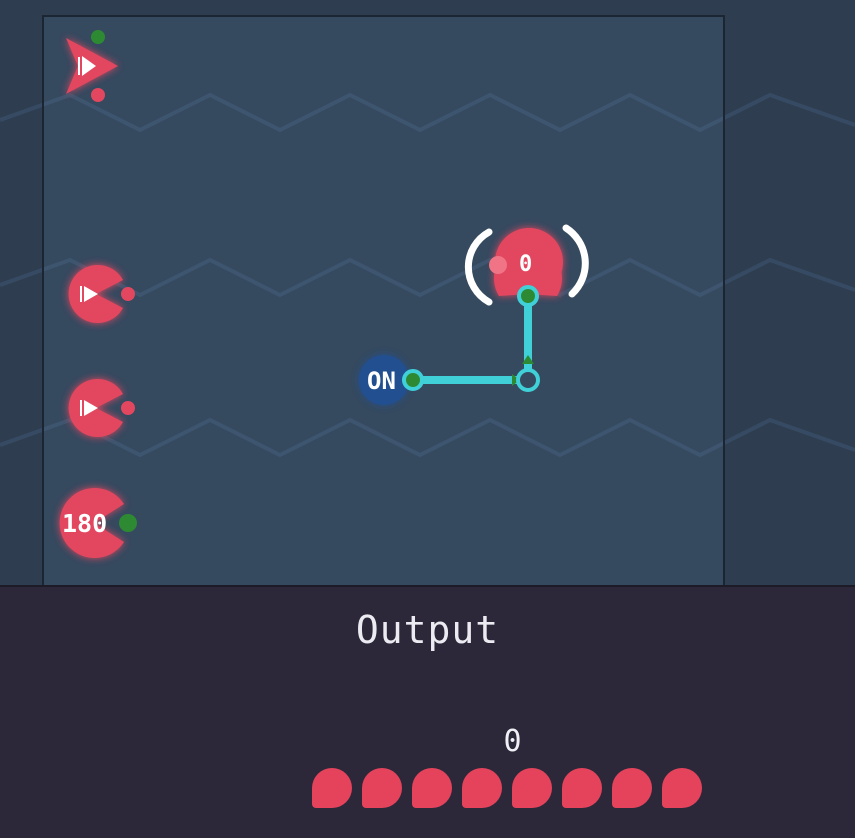  I want to click on output-bits, so click(507, 788).